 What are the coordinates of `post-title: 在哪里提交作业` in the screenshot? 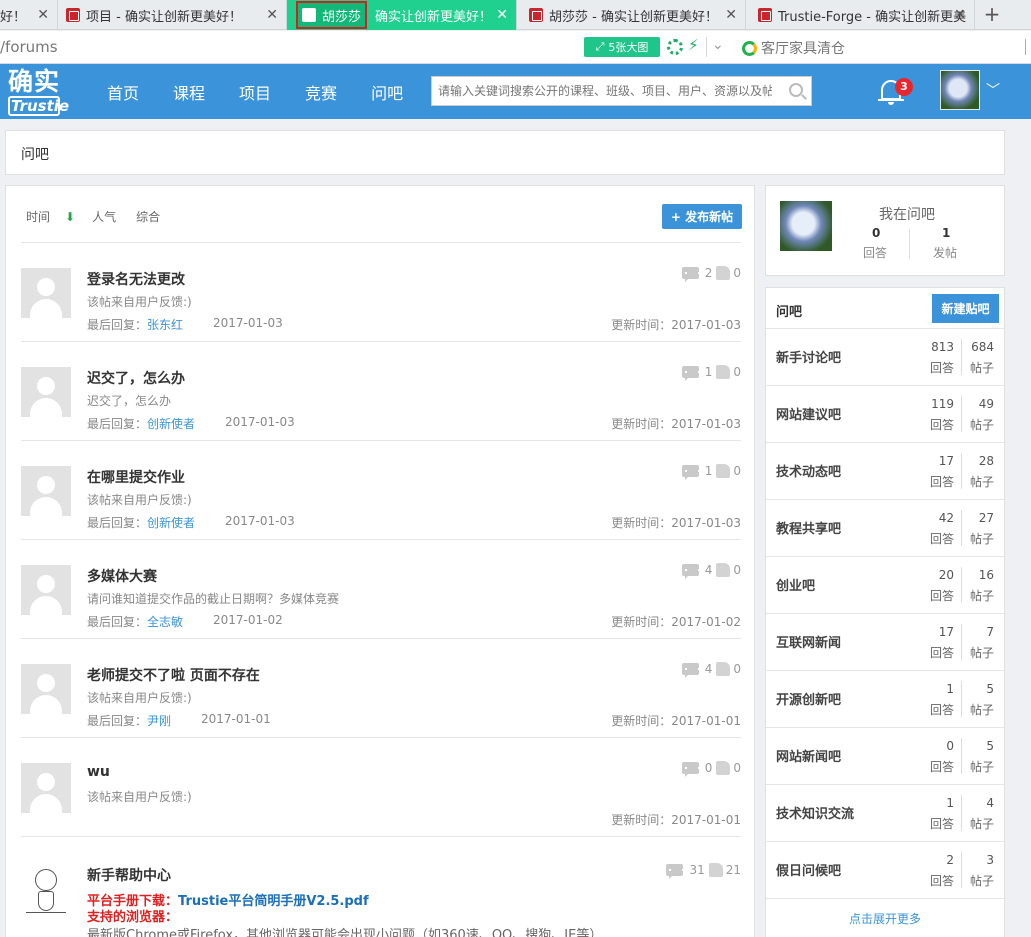 It's located at (136, 477).